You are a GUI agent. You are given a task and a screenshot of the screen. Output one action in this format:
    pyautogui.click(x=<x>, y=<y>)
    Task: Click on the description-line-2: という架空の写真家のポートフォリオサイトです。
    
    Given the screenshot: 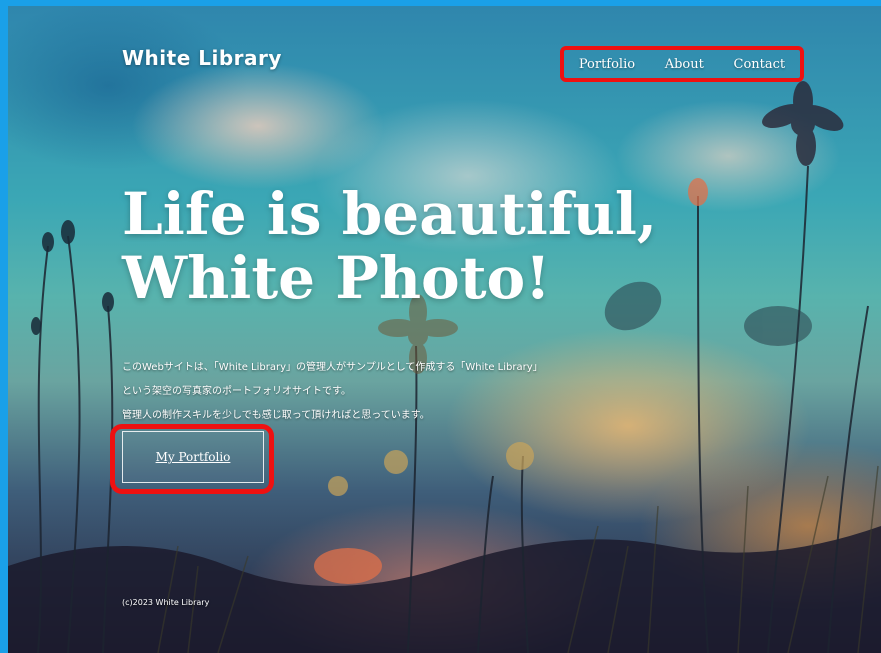 What is the action you would take?
    pyautogui.click(x=236, y=391)
    